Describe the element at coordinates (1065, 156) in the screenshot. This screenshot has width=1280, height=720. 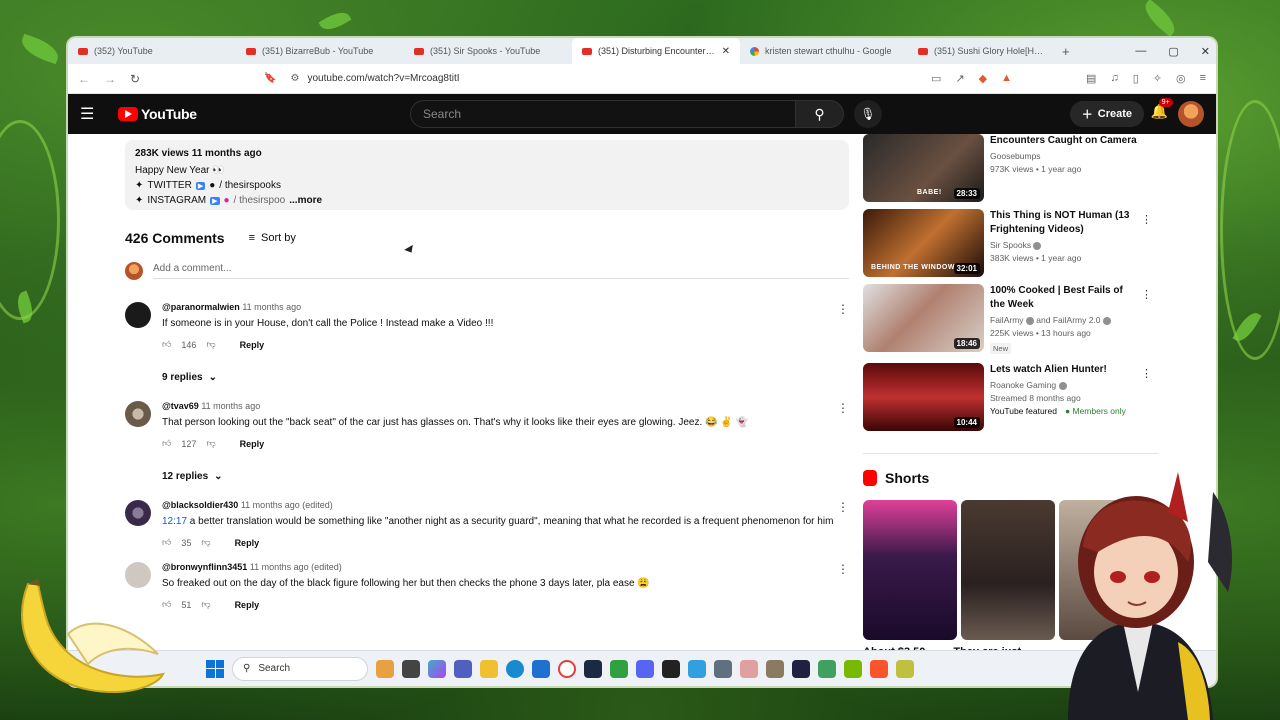
I see `channel-name: Goosebumps` at that location.